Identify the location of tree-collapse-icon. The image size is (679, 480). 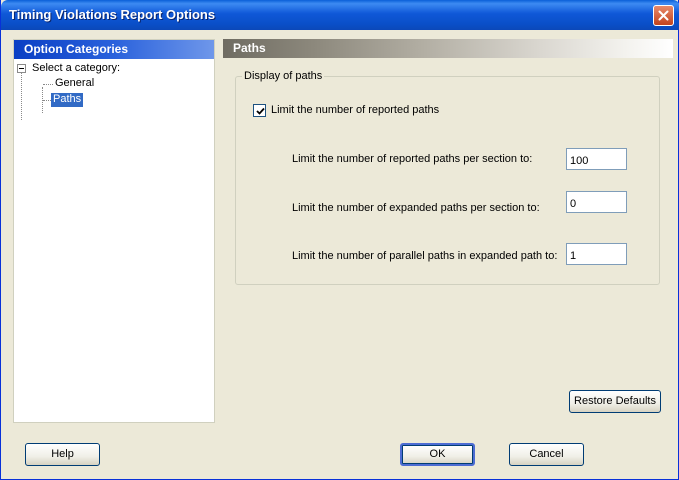
(21, 68).